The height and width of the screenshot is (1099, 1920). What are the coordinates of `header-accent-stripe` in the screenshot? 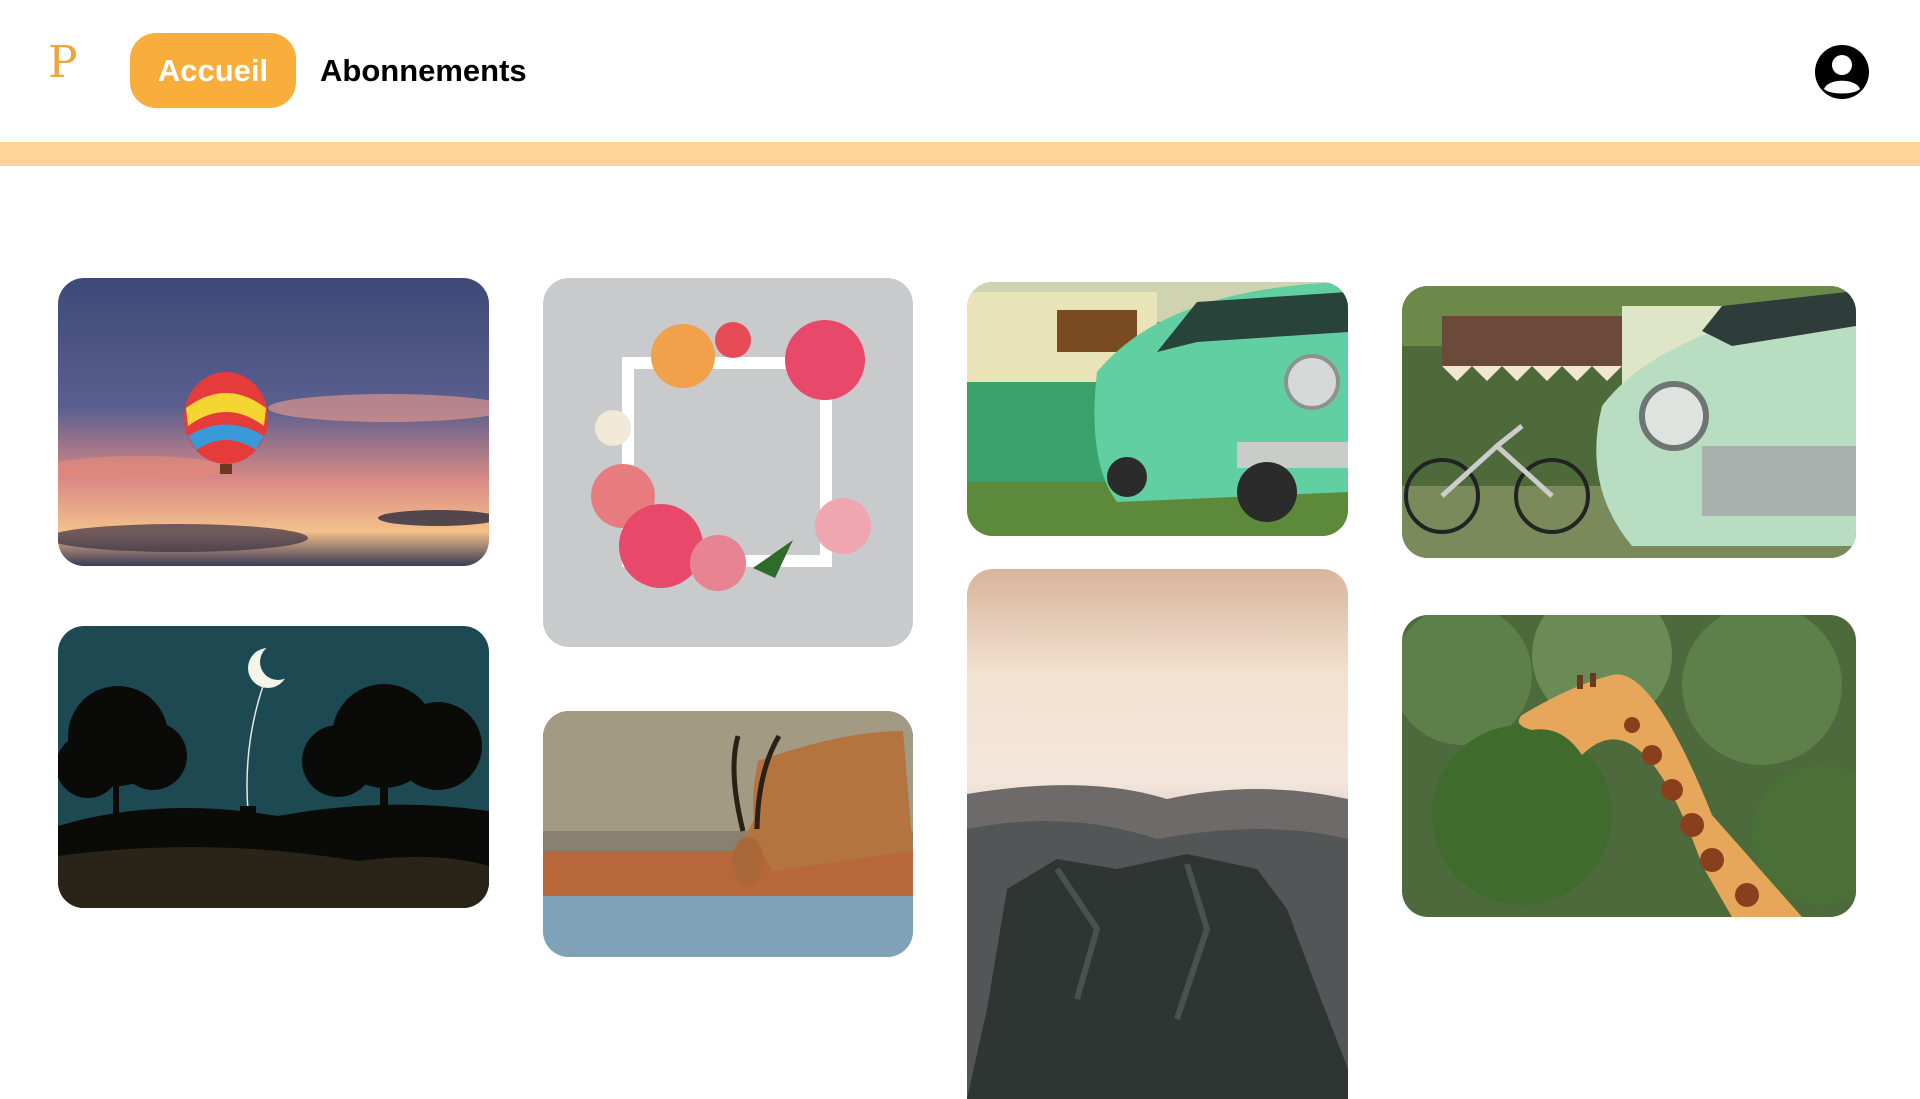 It's located at (960, 154).